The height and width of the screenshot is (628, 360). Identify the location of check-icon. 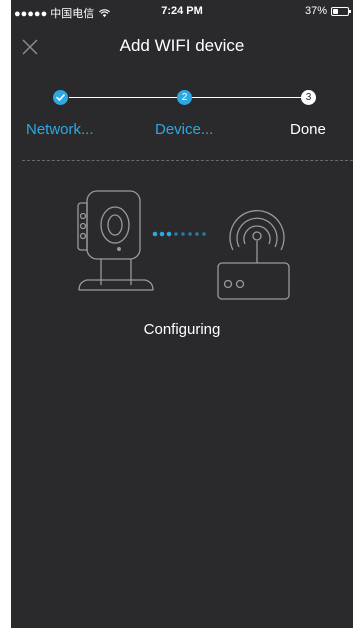
(60, 97).